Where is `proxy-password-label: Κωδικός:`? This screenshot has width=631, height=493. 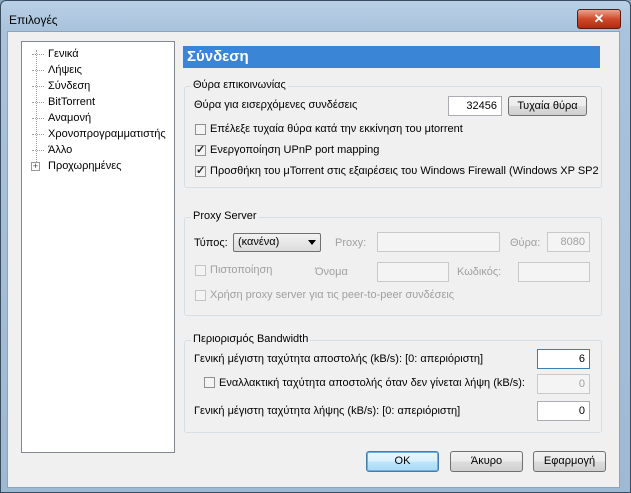 proxy-password-label: Κωδικός: is located at coordinates (479, 272).